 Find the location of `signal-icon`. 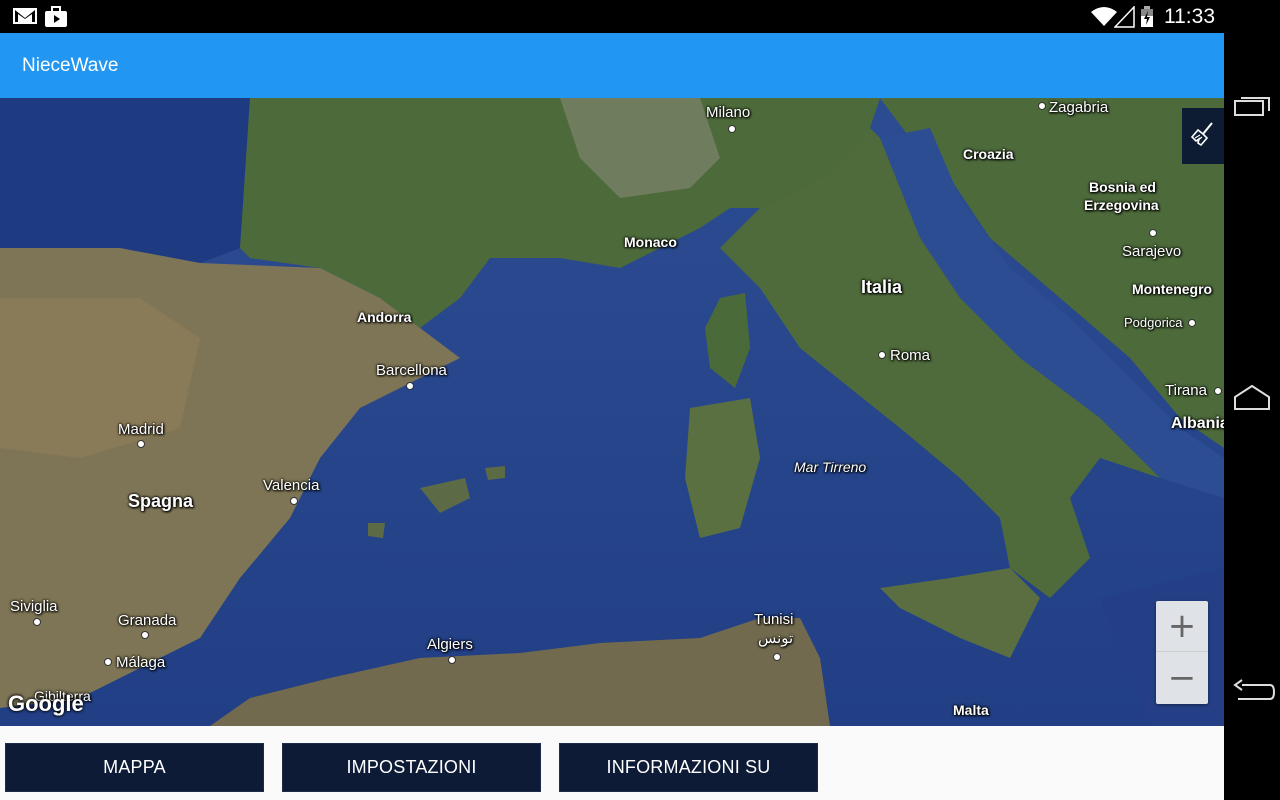

signal-icon is located at coordinates (1124, 19).